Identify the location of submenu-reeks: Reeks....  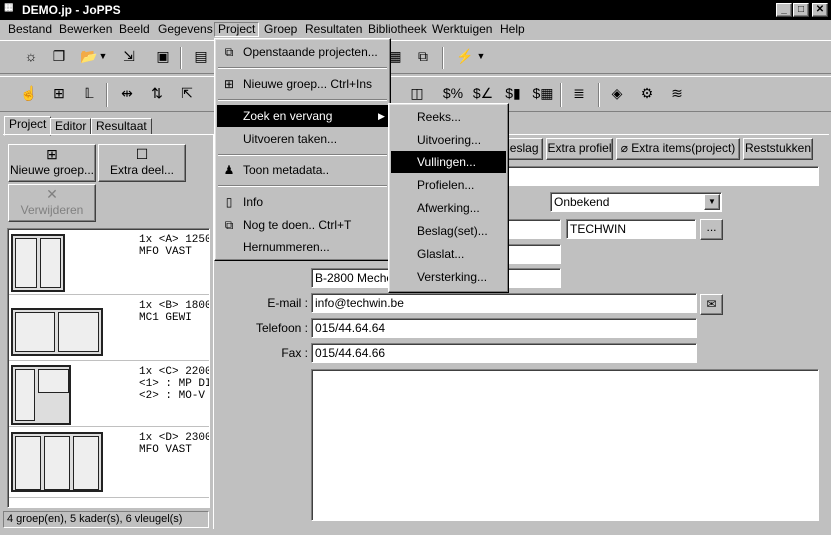
(448, 117).